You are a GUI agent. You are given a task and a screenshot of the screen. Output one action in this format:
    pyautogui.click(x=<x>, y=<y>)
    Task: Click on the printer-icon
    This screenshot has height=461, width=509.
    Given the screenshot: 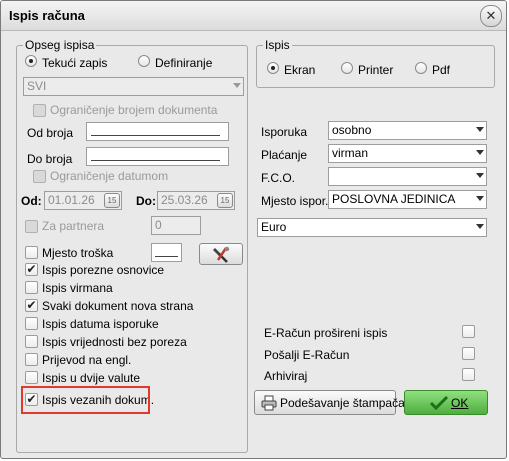 What is the action you would take?
    pyautogui.click(x=269, y=403)
    